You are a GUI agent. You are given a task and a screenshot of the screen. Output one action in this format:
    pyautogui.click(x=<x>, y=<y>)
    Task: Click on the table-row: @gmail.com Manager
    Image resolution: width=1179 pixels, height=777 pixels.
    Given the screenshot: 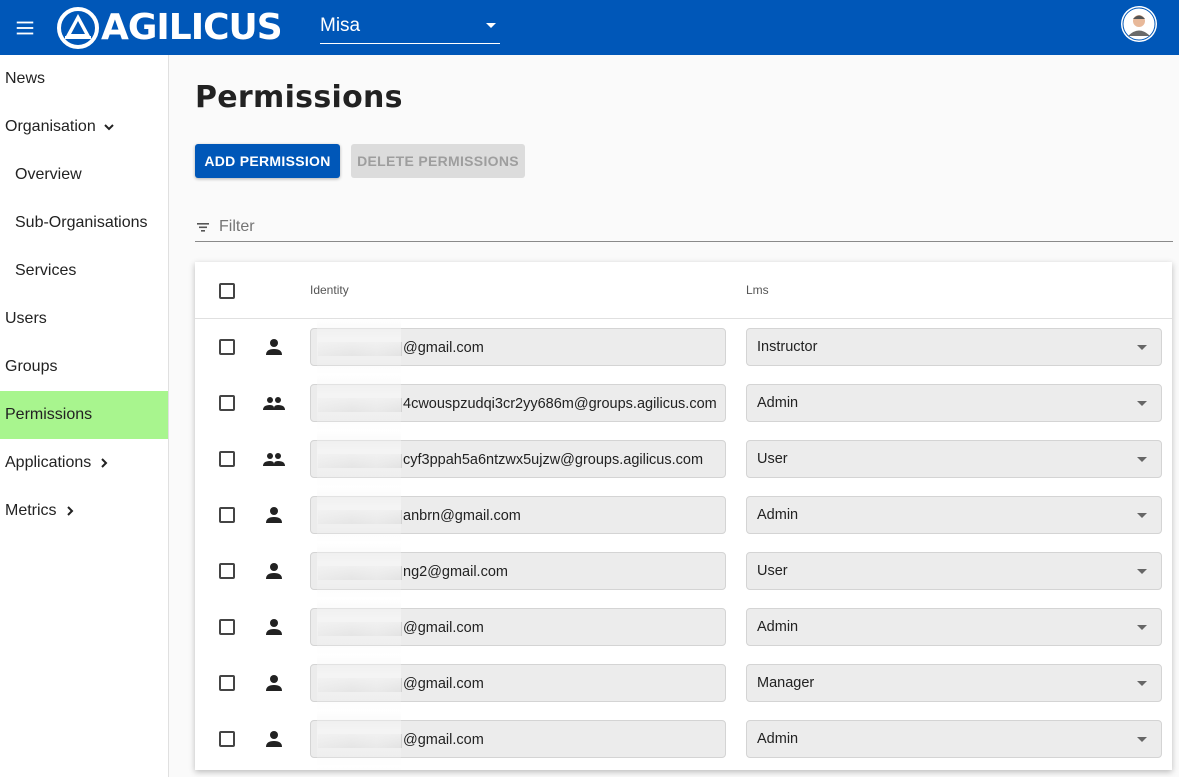 What is the action you would take?
    pyautogui.click(x=683, y=683)
    